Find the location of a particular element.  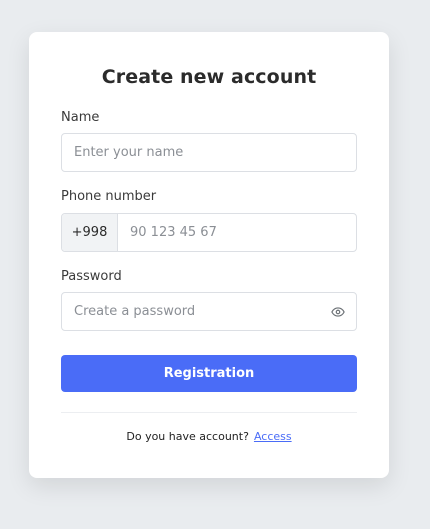

name-input is located at coordinates (209, 152).